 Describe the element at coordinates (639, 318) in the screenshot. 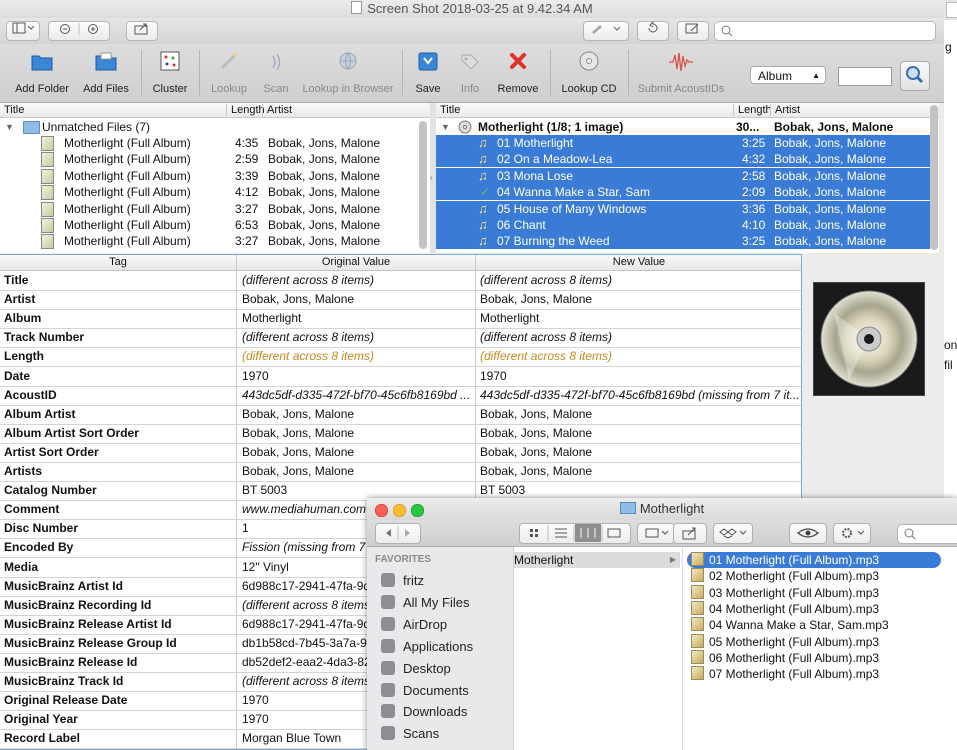

I see `new-value: Motherlight` at that location.